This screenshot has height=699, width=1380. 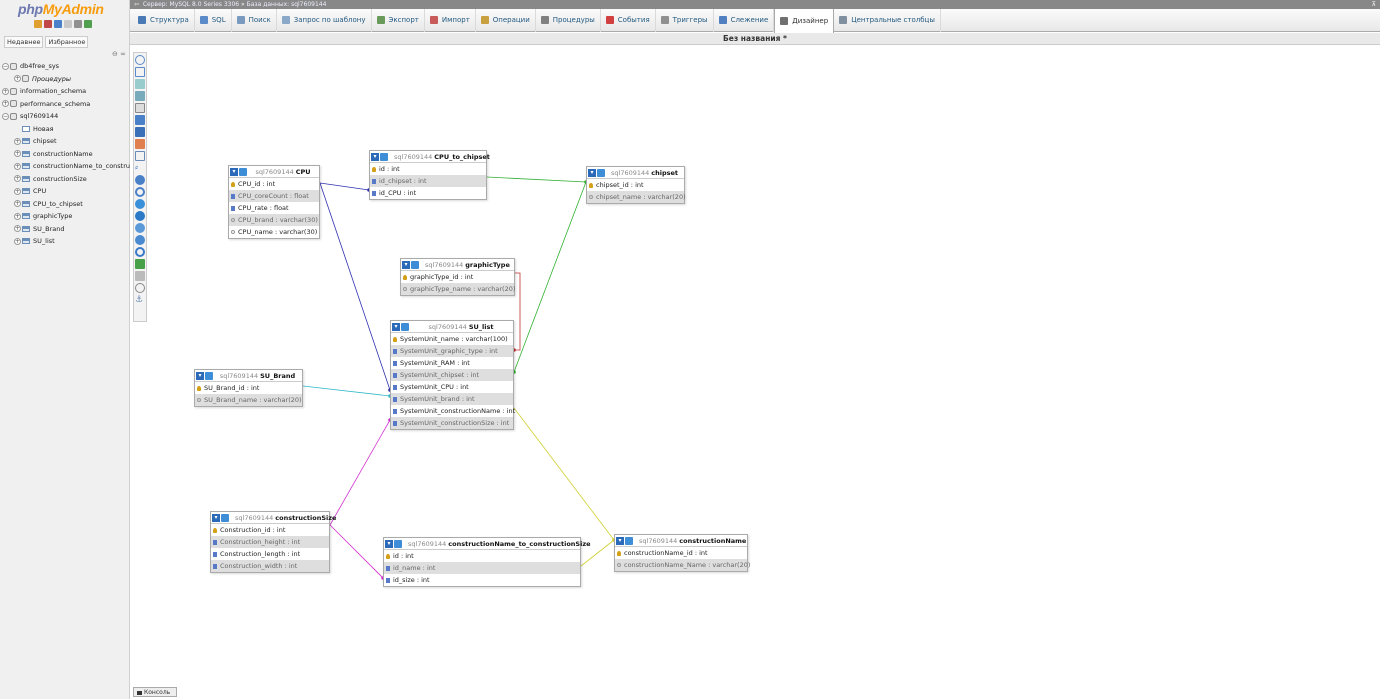 What do you see at coordinates (66, 216) in the screenshot?
I see `tree-item: + graphicType` at bounding box center [66, 216].